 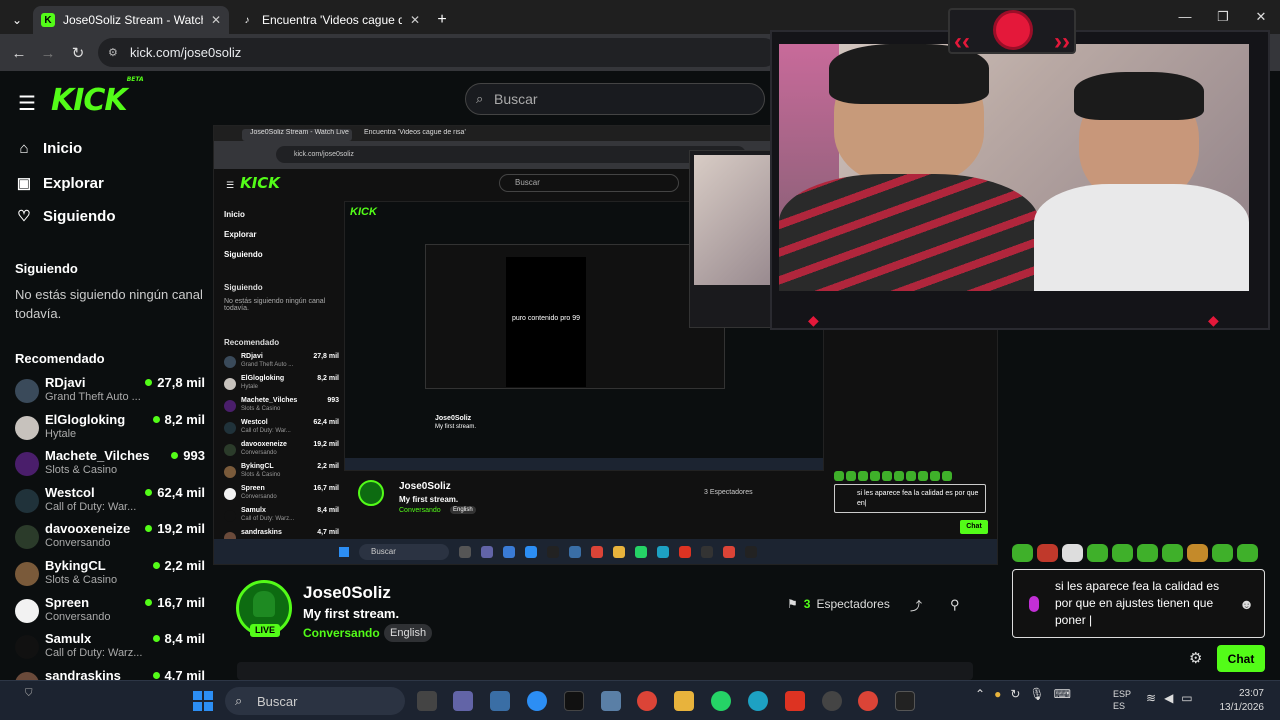 I want to click on sync-icon: ↻, so click(x=1015, y=694).